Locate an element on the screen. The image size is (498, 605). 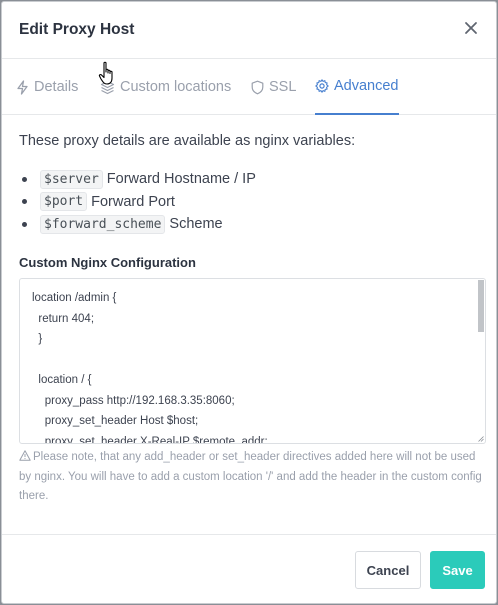
variable-code: $server is located at coordinates (71, 179).